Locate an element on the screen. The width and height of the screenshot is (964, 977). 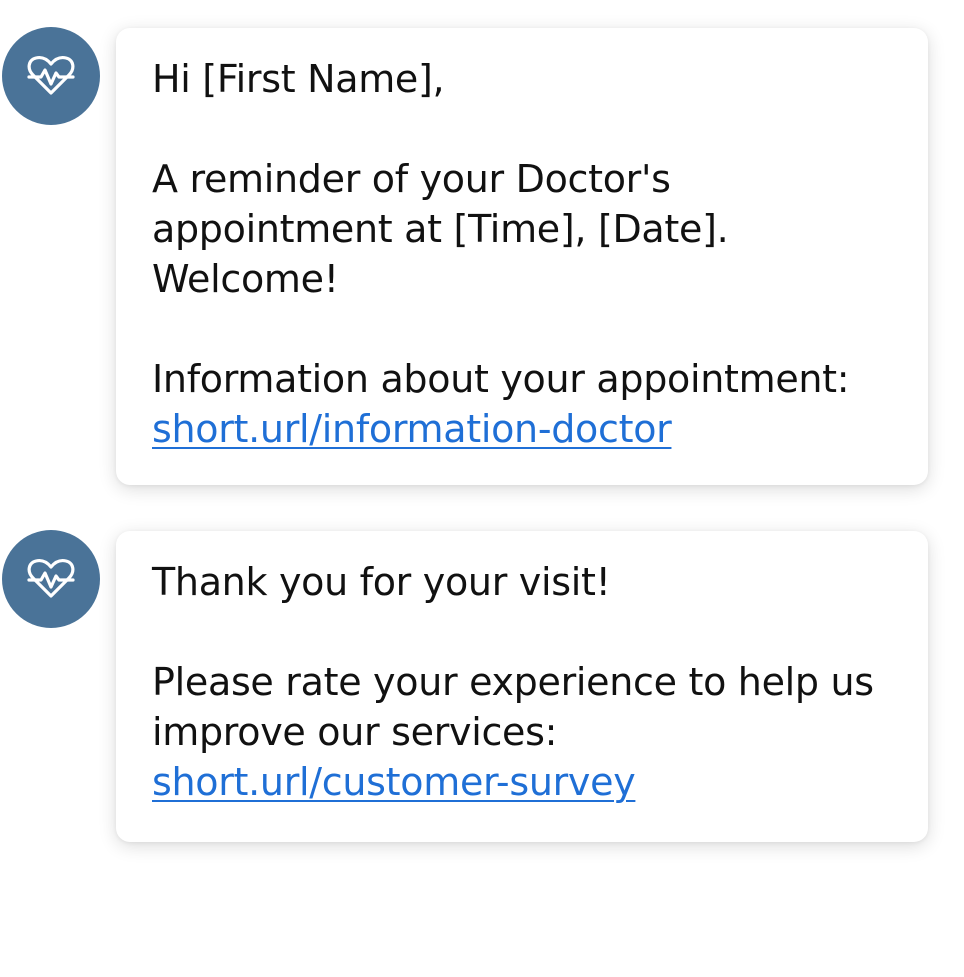
message-greeting: Hi [First Name], is located at coordinates (298, 79).